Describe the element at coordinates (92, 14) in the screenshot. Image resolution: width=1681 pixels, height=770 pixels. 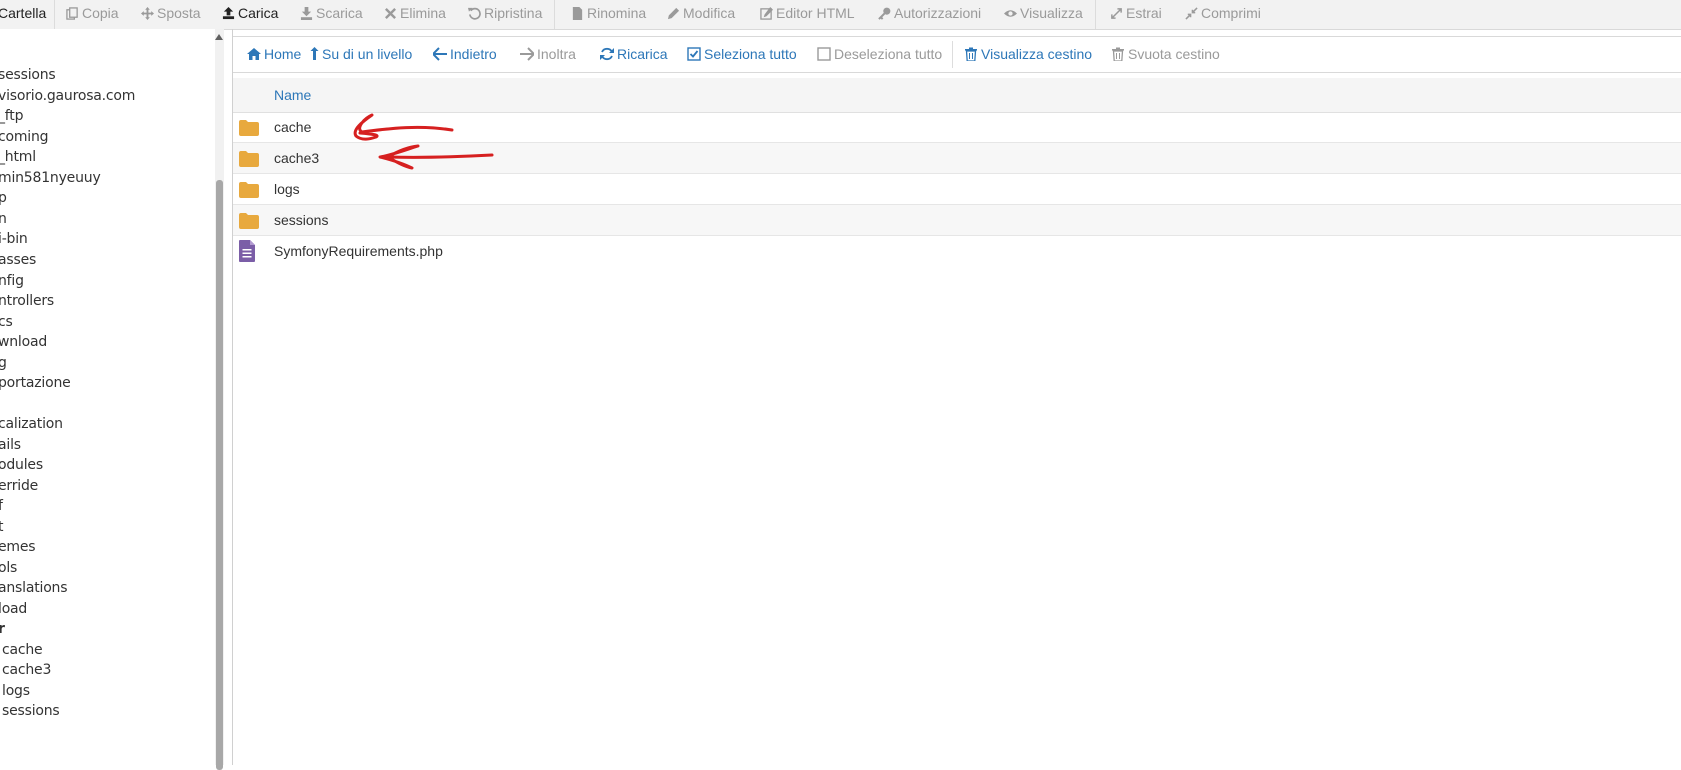
I see `toolbar-copy-button: Copia` at that location.